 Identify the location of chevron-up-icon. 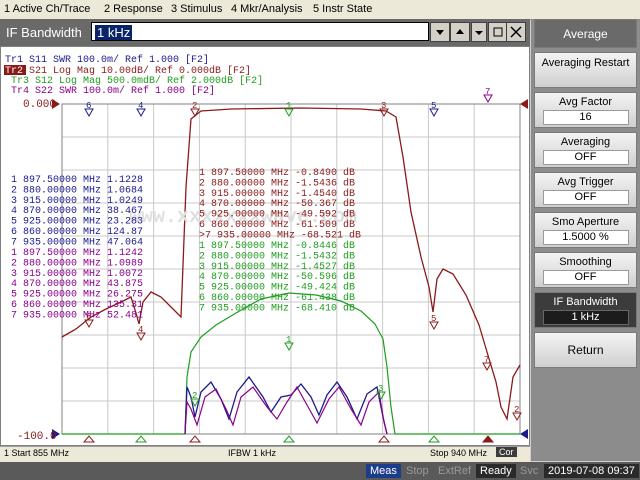
(460, 31).